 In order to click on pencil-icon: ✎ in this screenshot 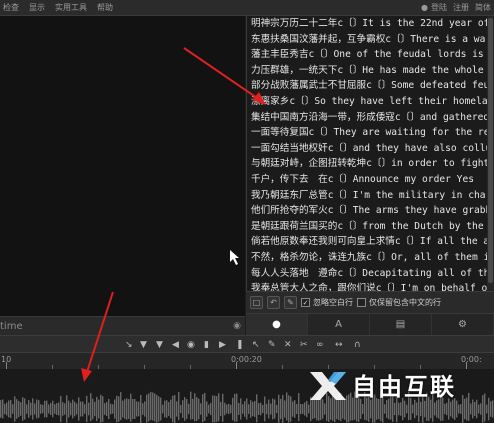, I will do `click(290, 302)`.